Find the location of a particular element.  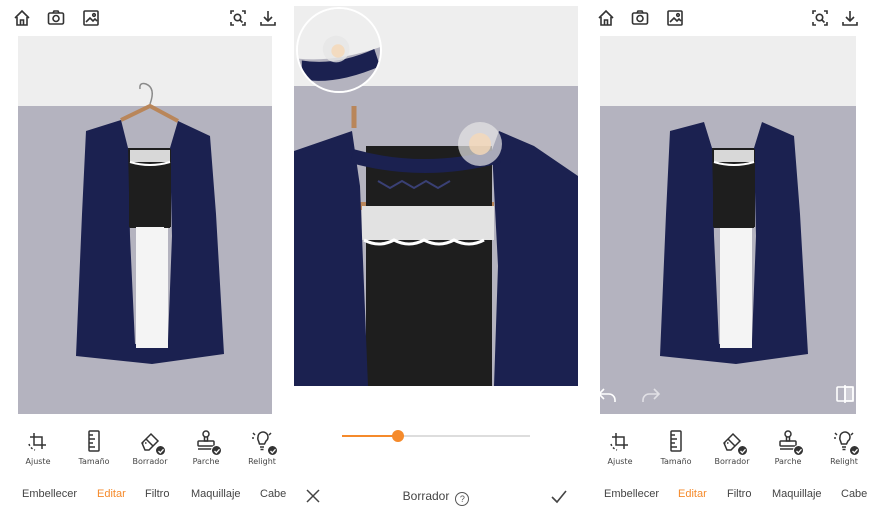

magnifier-preview is located at coordinates (339, 50).